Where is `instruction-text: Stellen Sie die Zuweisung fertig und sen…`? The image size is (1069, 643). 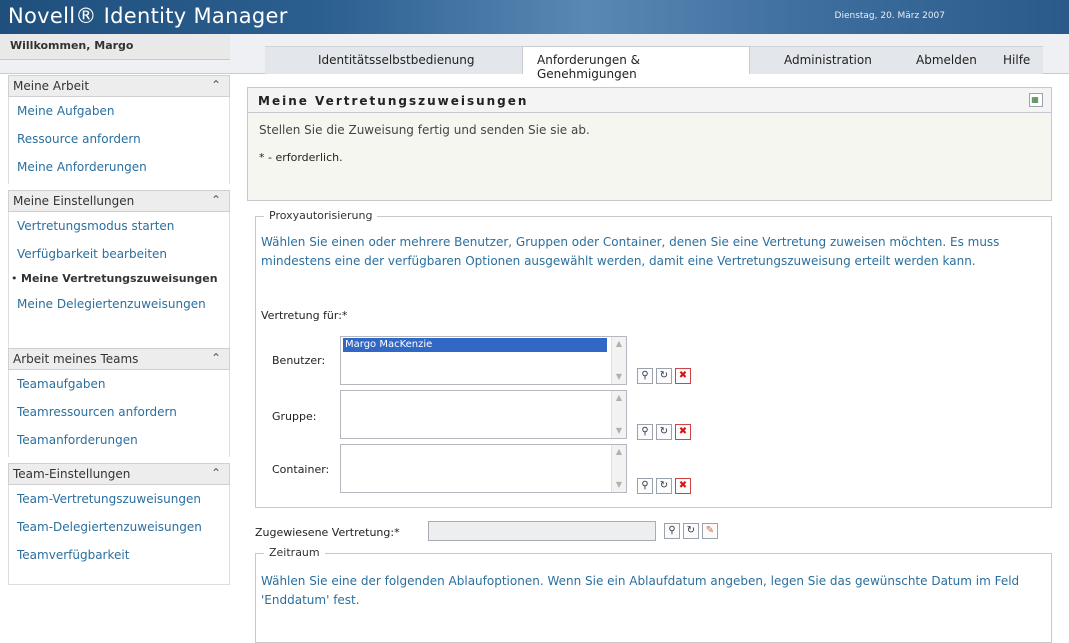
instruction-text: Stellen Sie die Zuweisung fertig und sen… is located at coordinates (424, 130).